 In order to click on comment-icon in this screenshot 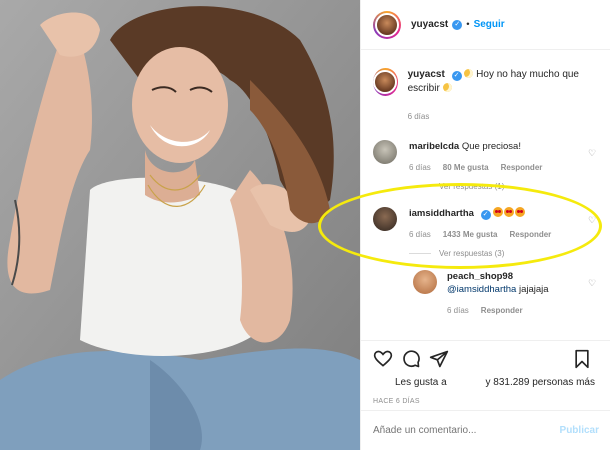, I will do `click(411, 359)`.